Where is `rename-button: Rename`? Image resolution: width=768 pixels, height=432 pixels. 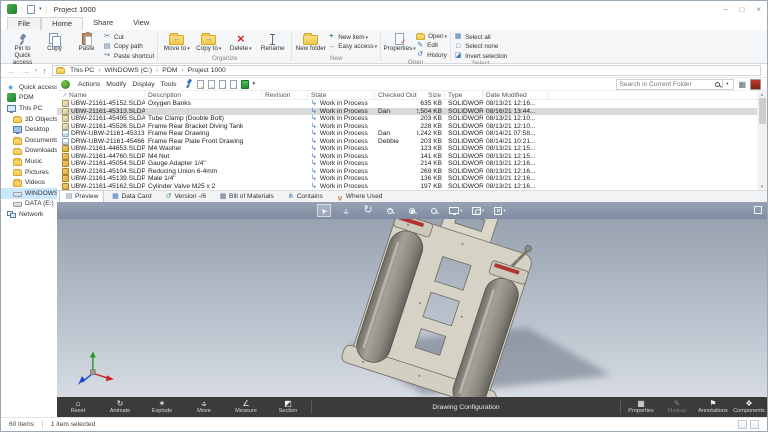
rename-button: Rename is located at coordinates (272, 42).